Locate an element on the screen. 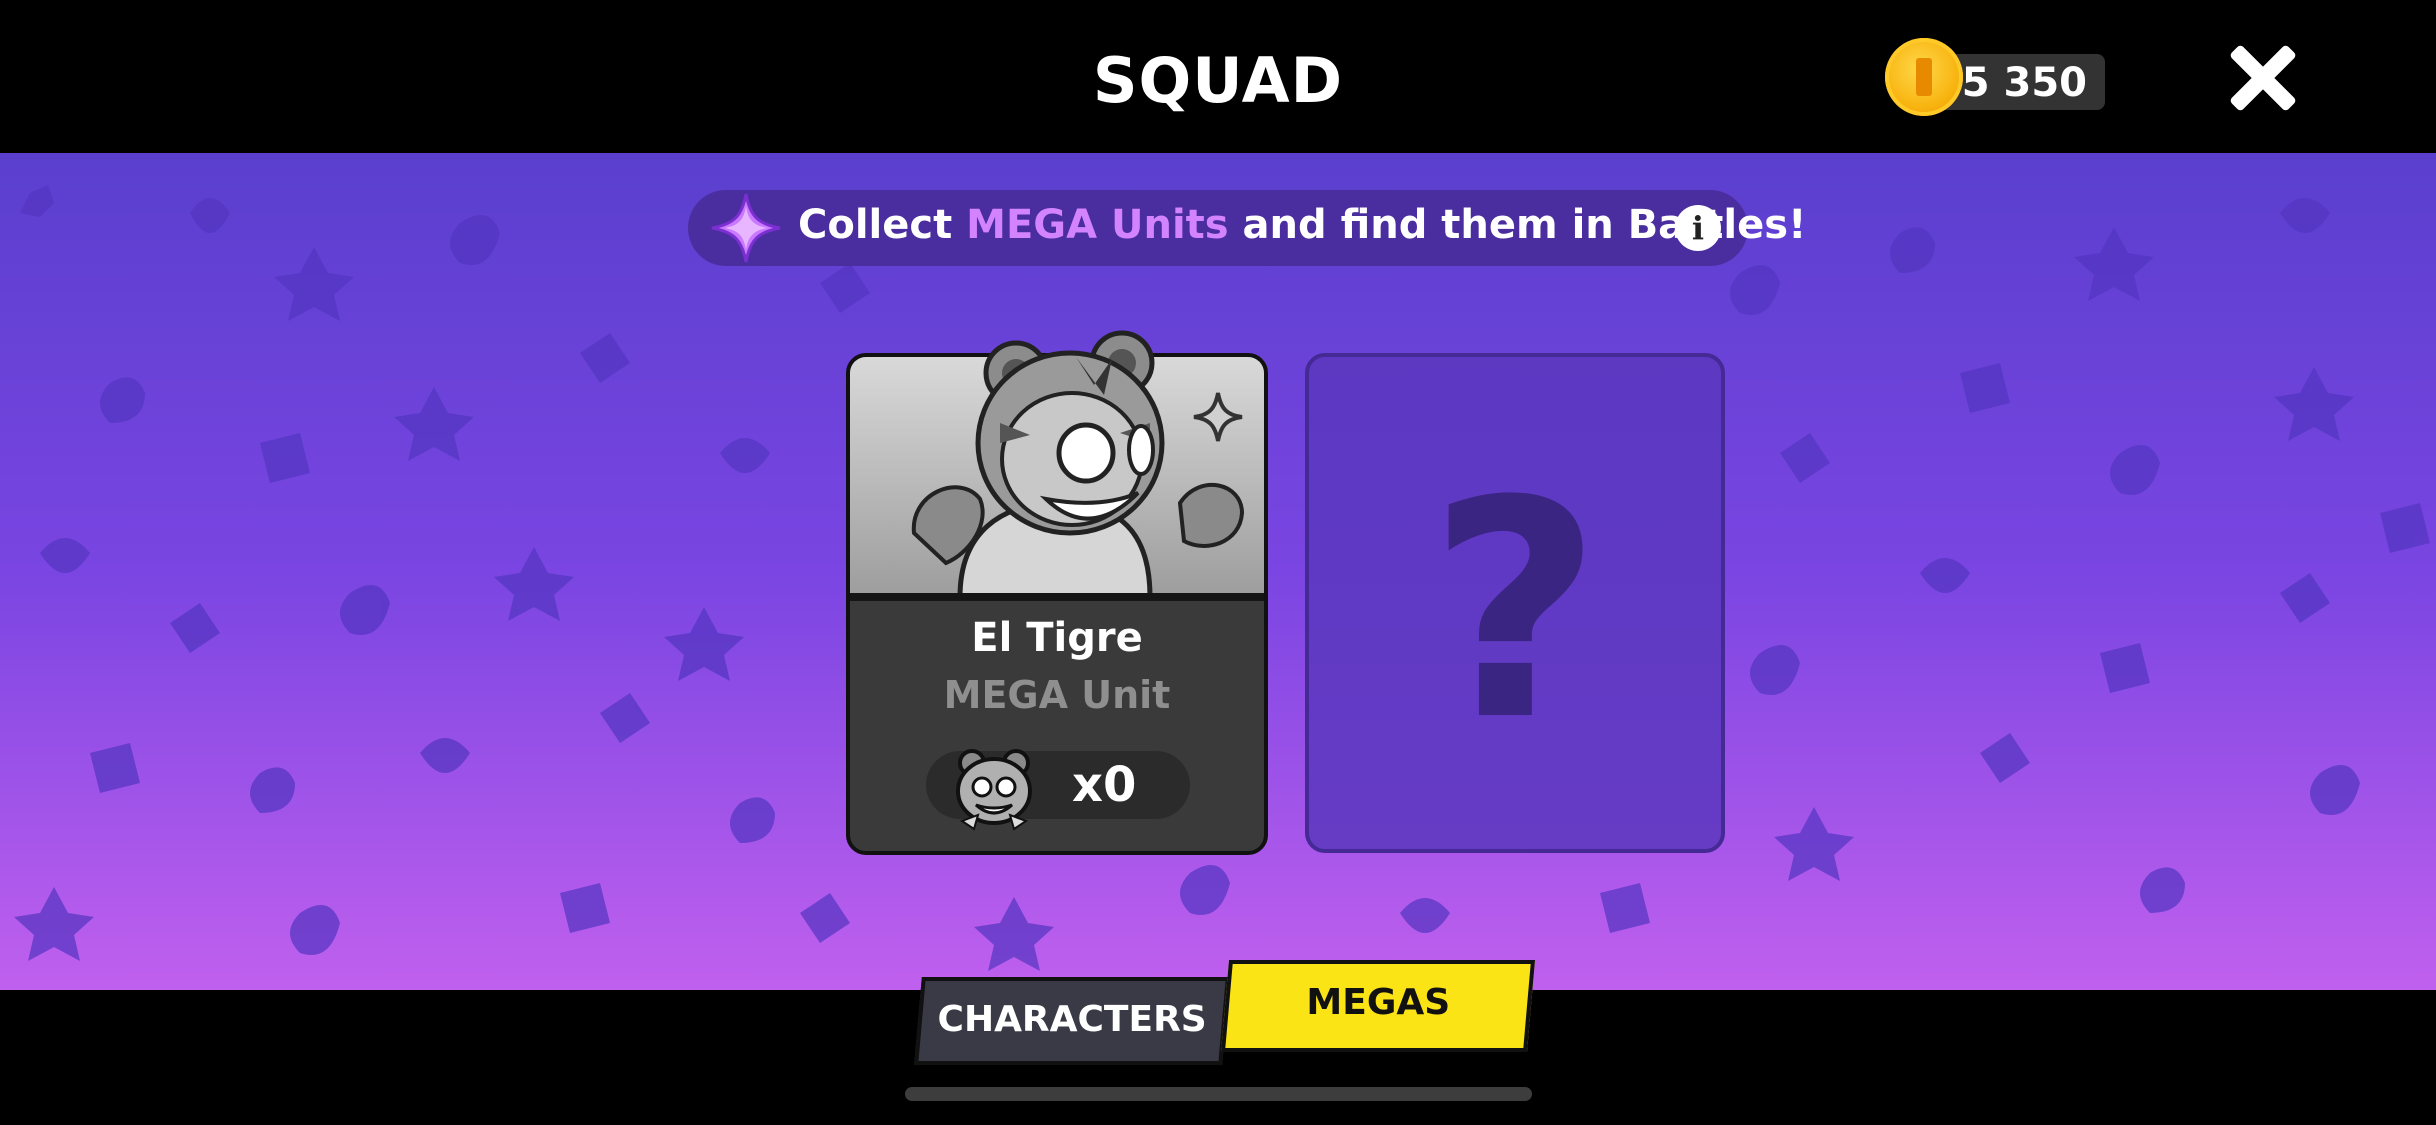  coin-amount: 5 350 is located at coordinates (2024, 83).